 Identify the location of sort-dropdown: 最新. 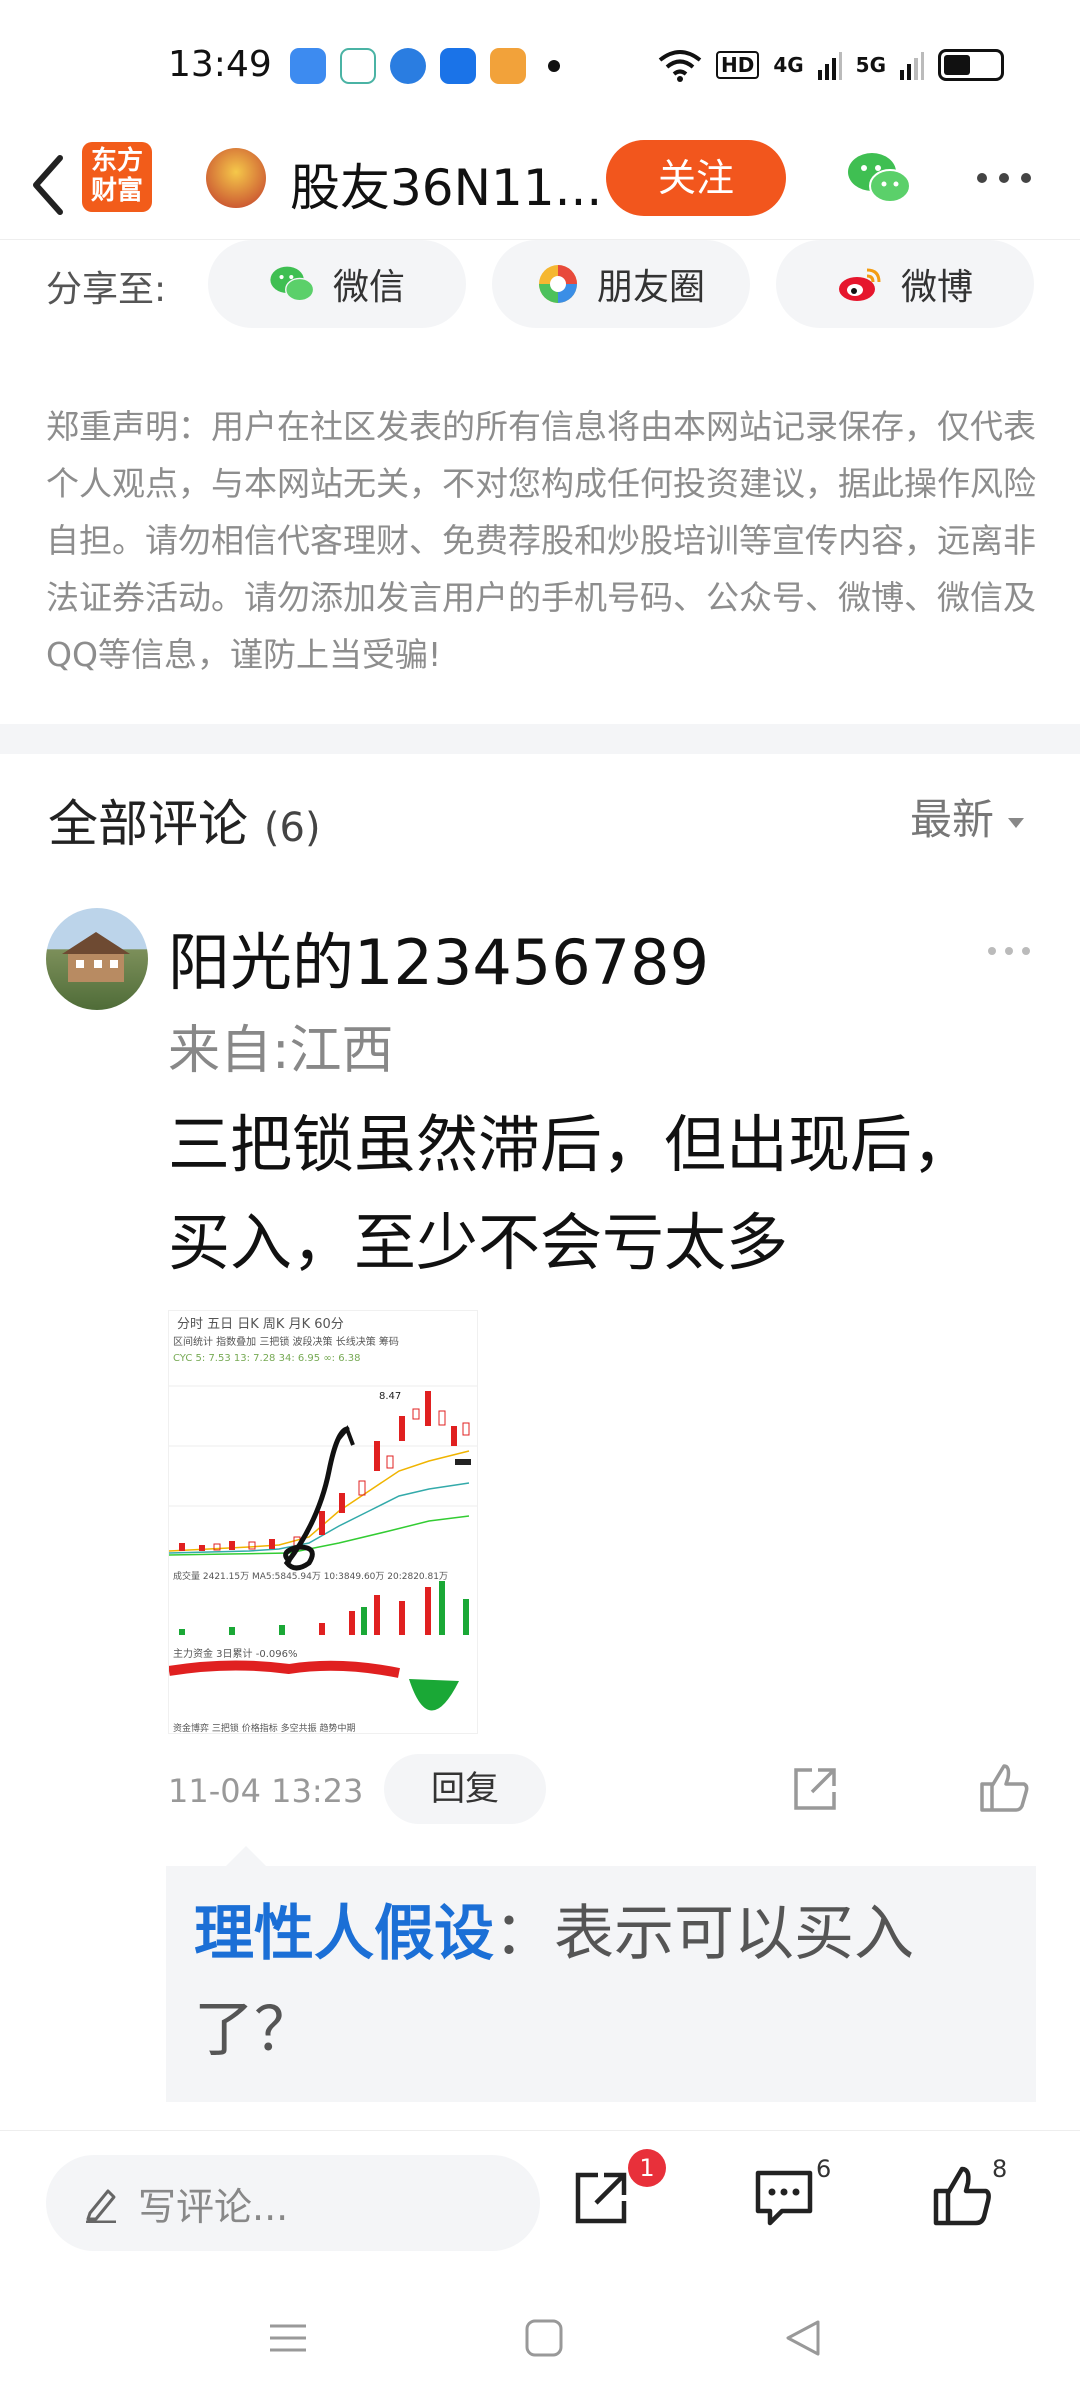
(967, 816).